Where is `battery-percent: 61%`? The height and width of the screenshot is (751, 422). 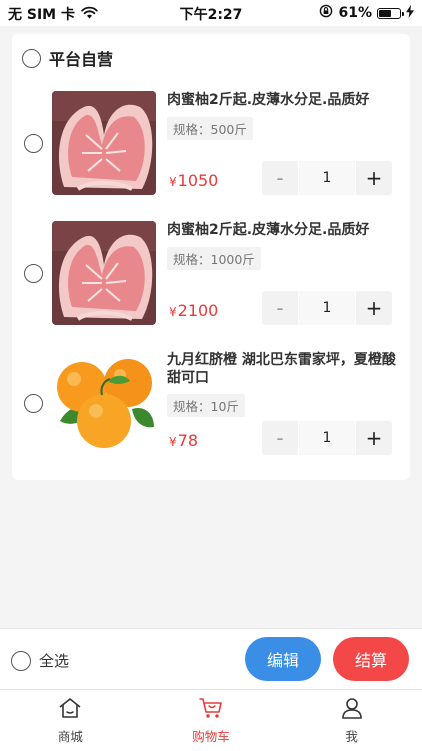 battery-percent: 61% is located at coordinates (355, 13).